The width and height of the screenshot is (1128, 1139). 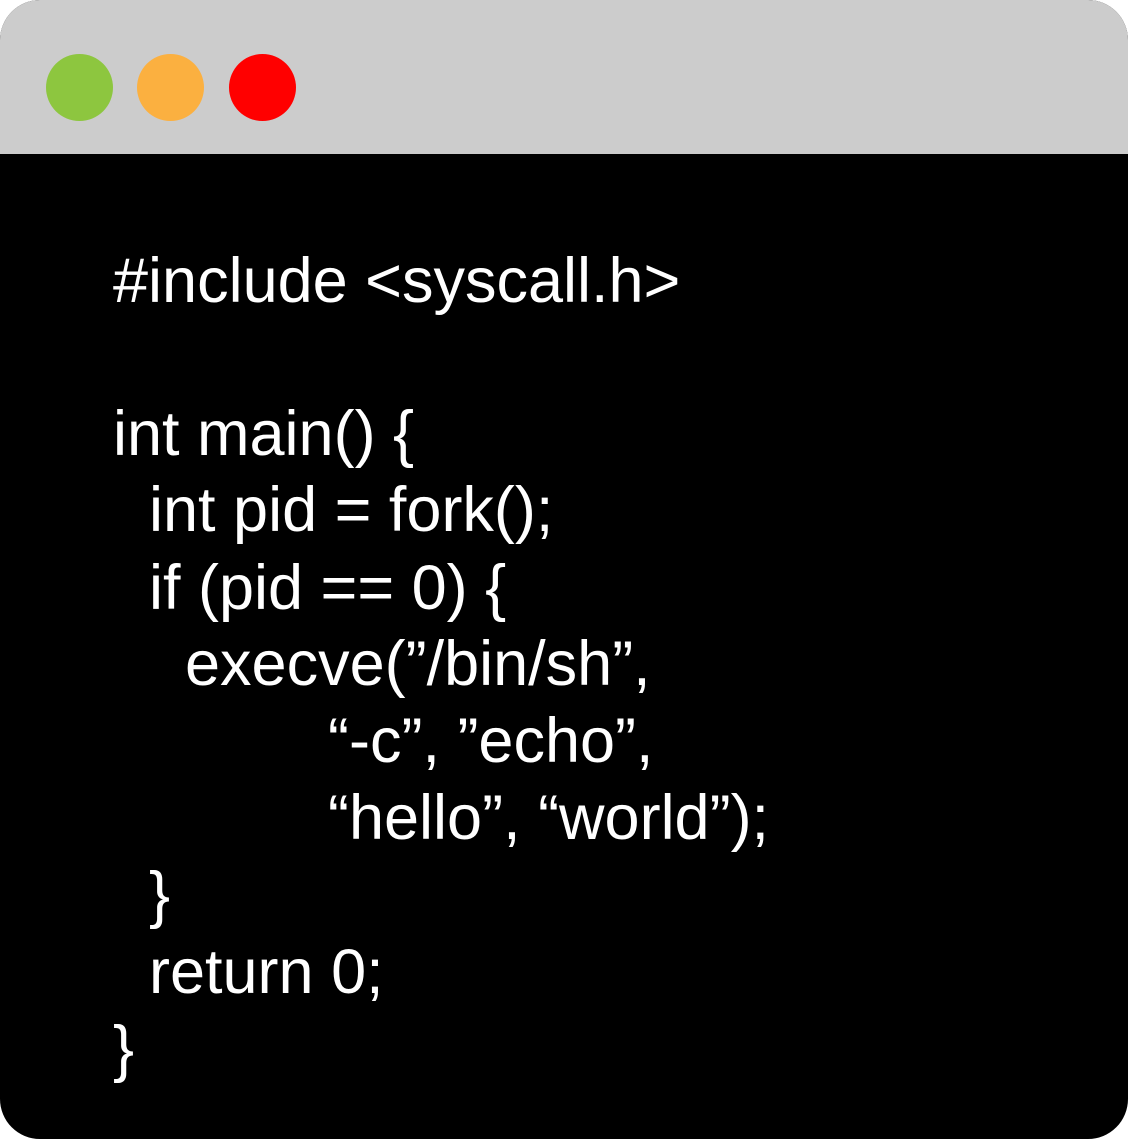 What do you see at coordinates (351, 510) in the screenshot?
I see `code-line-3: int pid = fork();` at bounding box center [351, 510].